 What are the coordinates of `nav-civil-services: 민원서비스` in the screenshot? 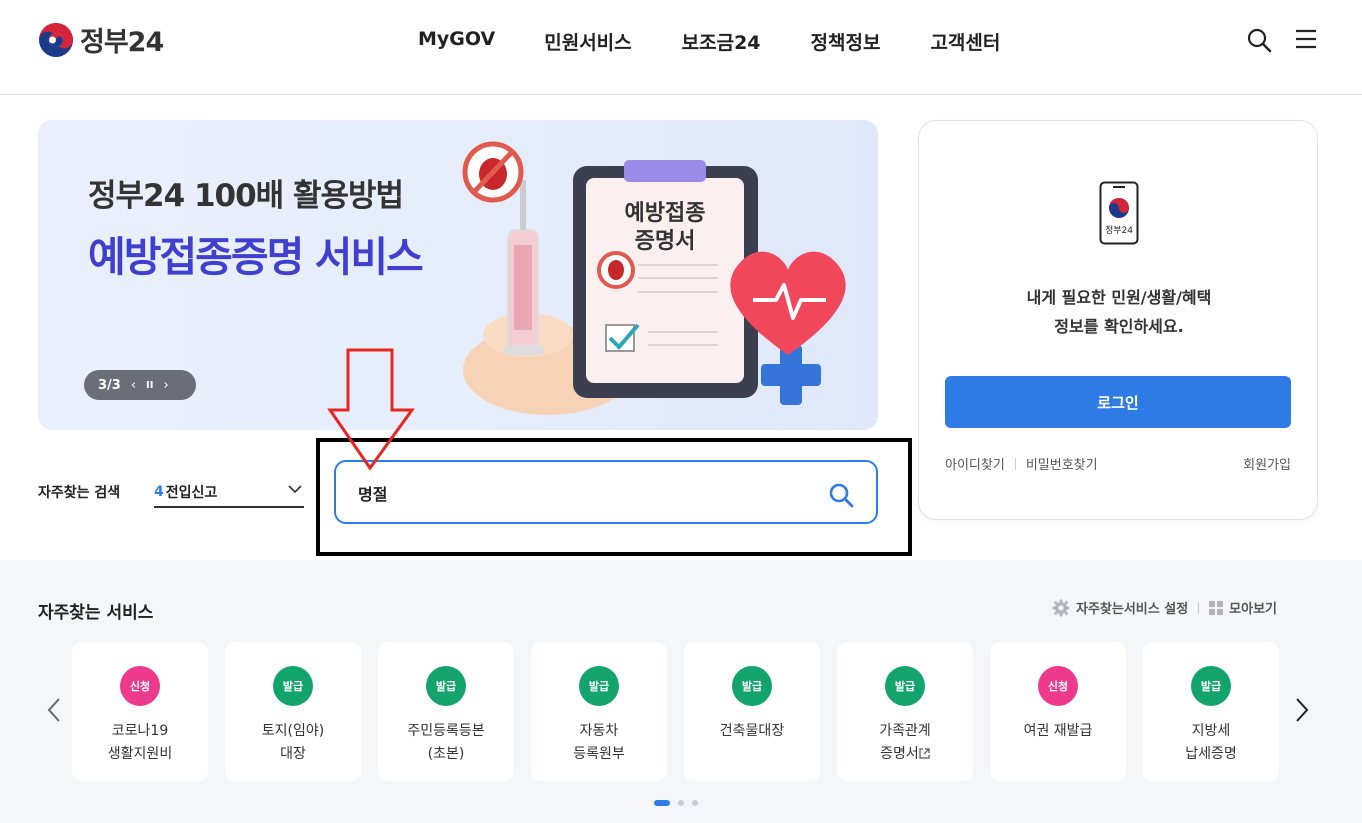 It's located at (587, 41).